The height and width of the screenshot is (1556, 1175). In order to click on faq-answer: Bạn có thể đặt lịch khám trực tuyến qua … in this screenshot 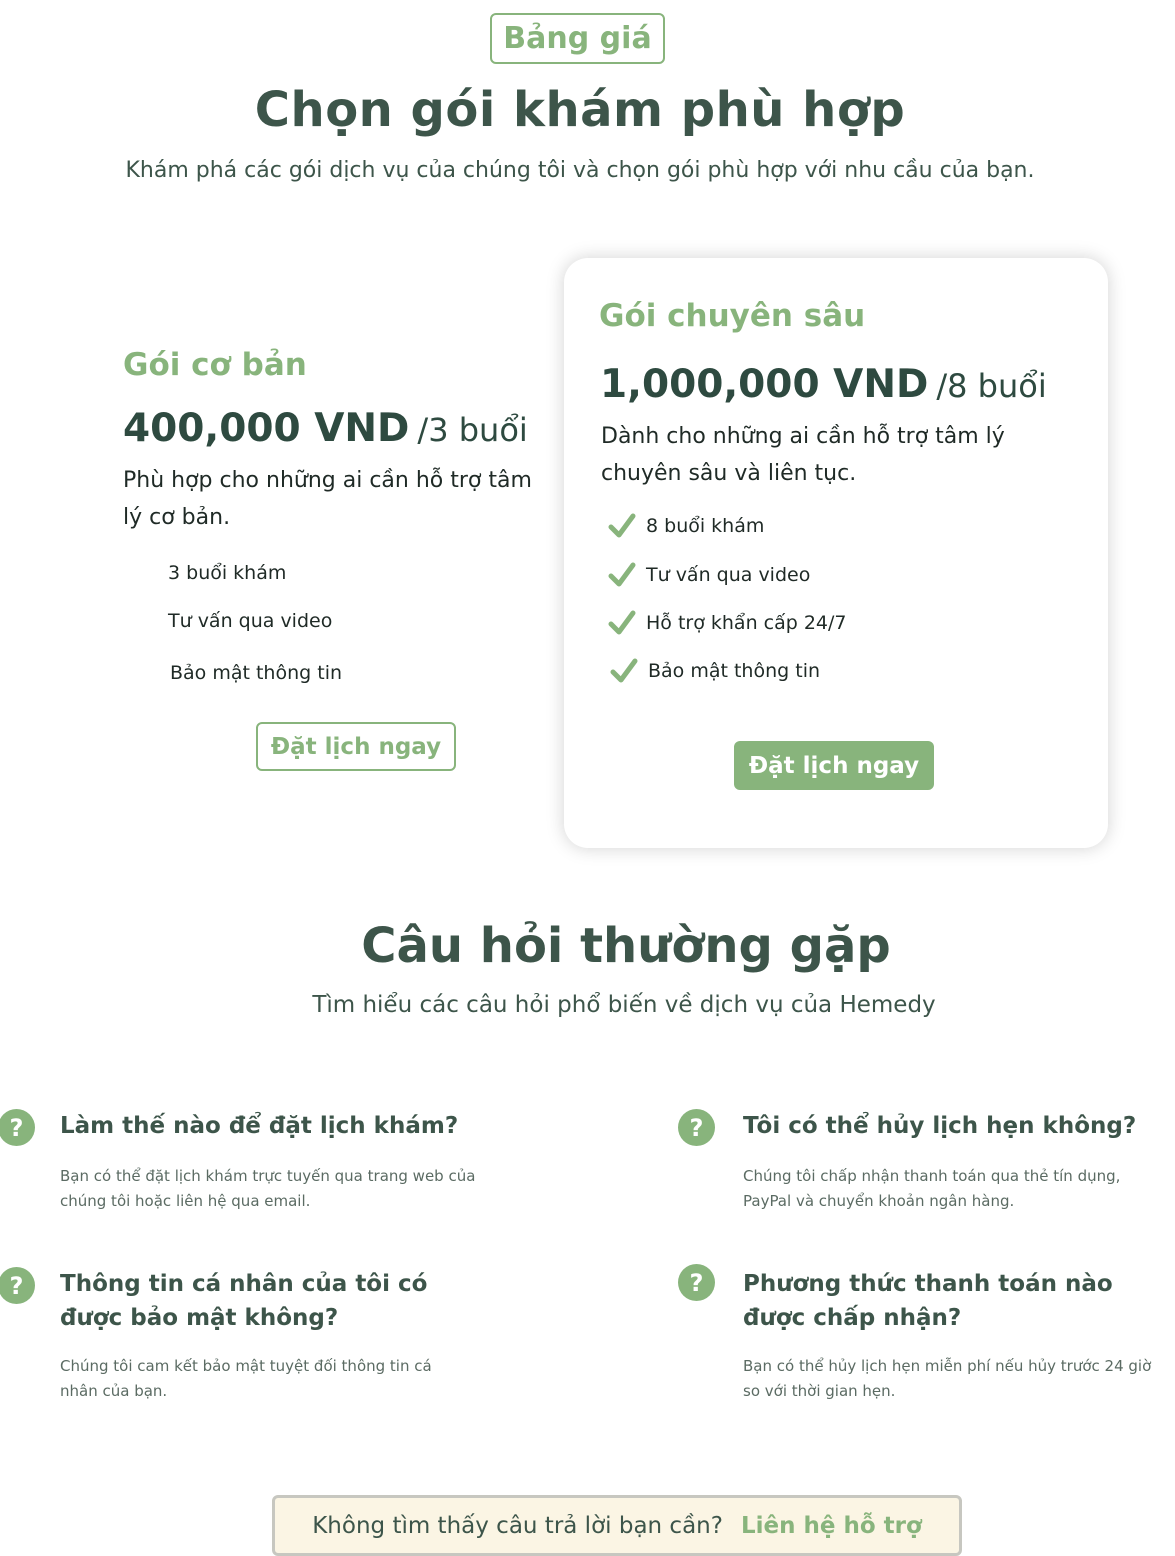, I will do `click(268, 1188)`.